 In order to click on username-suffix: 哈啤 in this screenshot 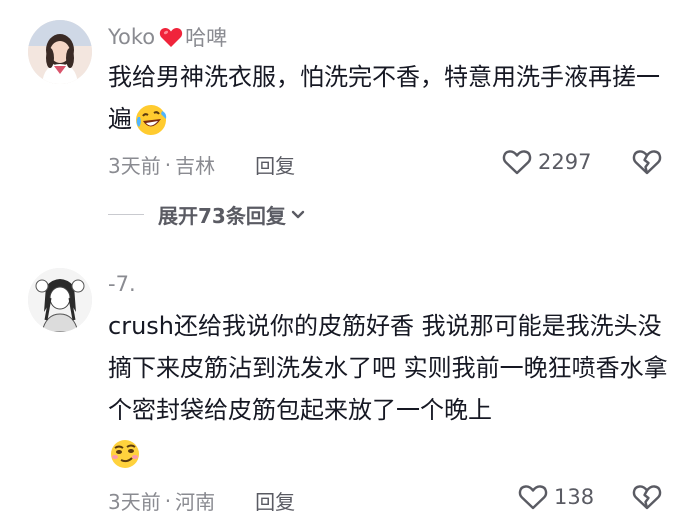, I will do `click(206, 38)`.